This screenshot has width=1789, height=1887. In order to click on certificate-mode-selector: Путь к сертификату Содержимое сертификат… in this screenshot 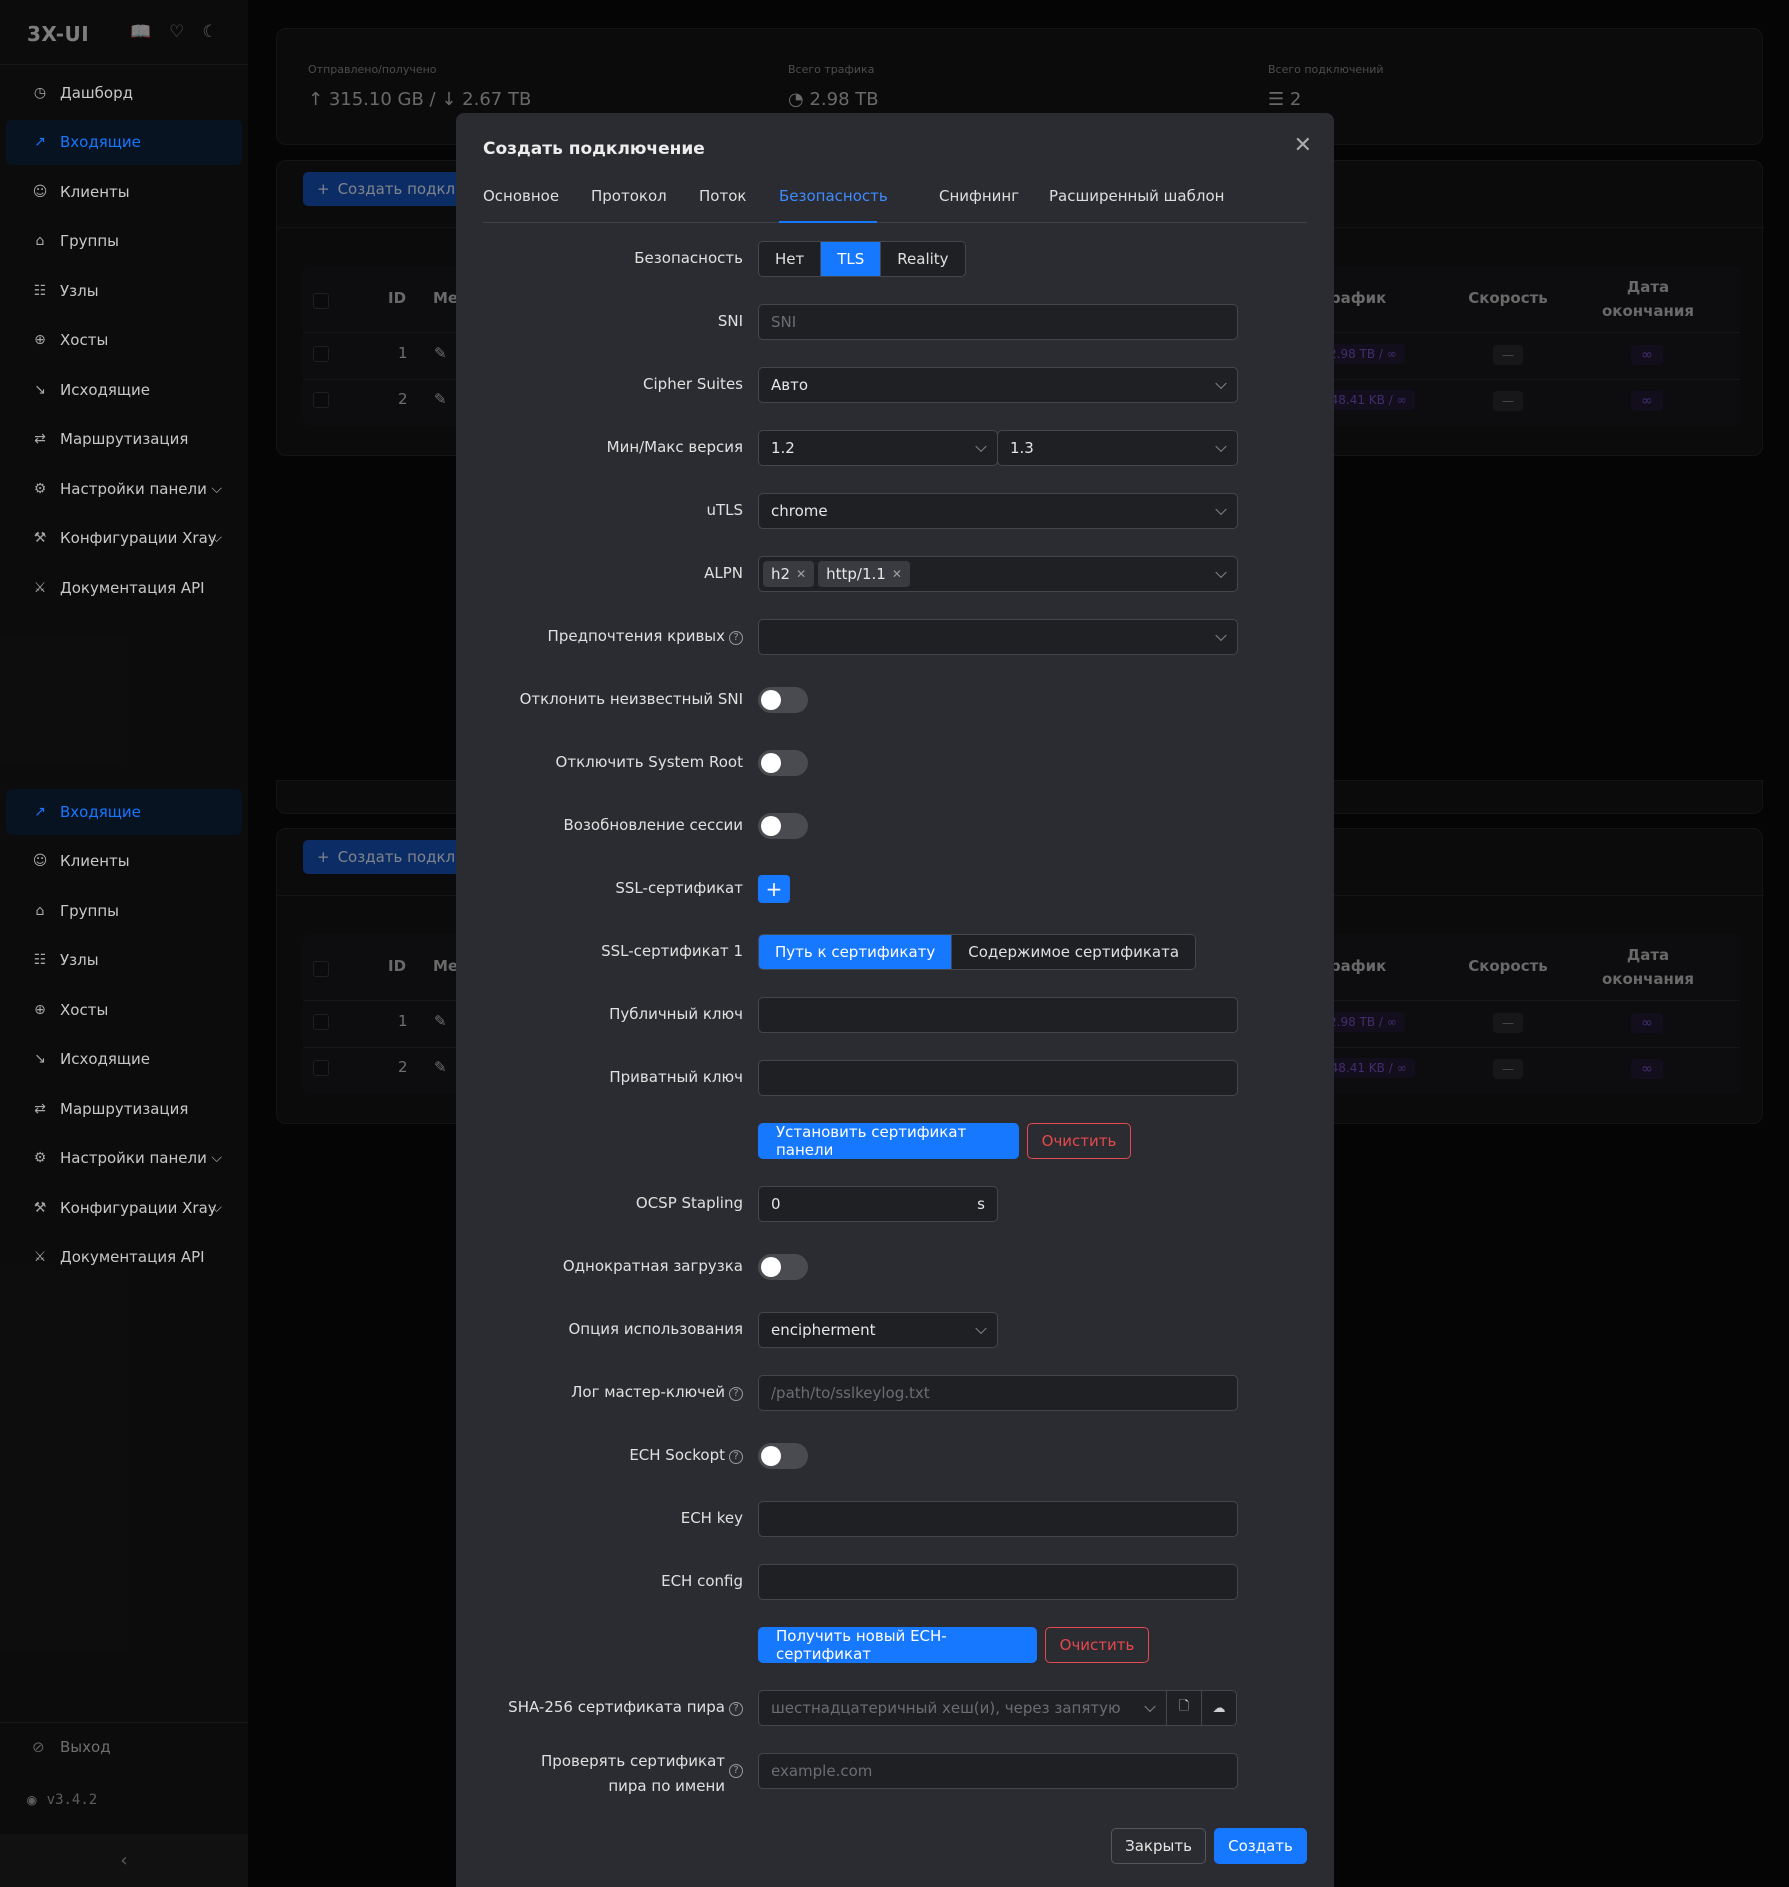, I will do `click(977, 952)`.